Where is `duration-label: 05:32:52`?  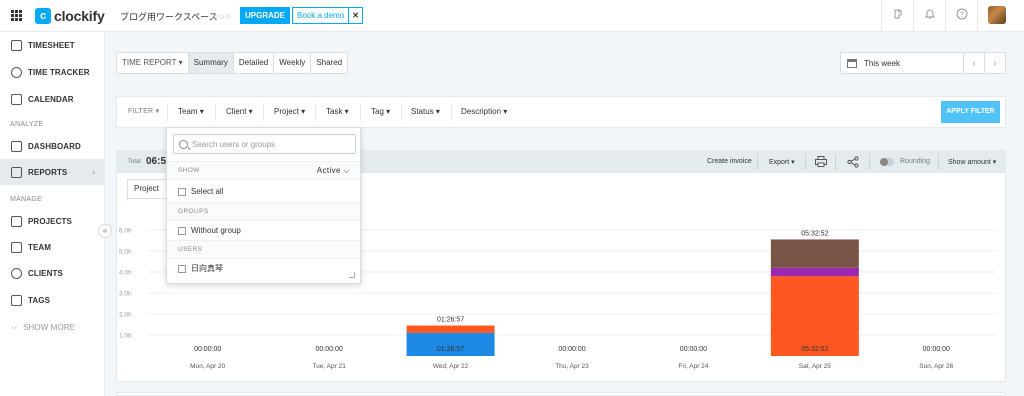 duration-label: 05:32:52 is located at coordinates (814, 349).